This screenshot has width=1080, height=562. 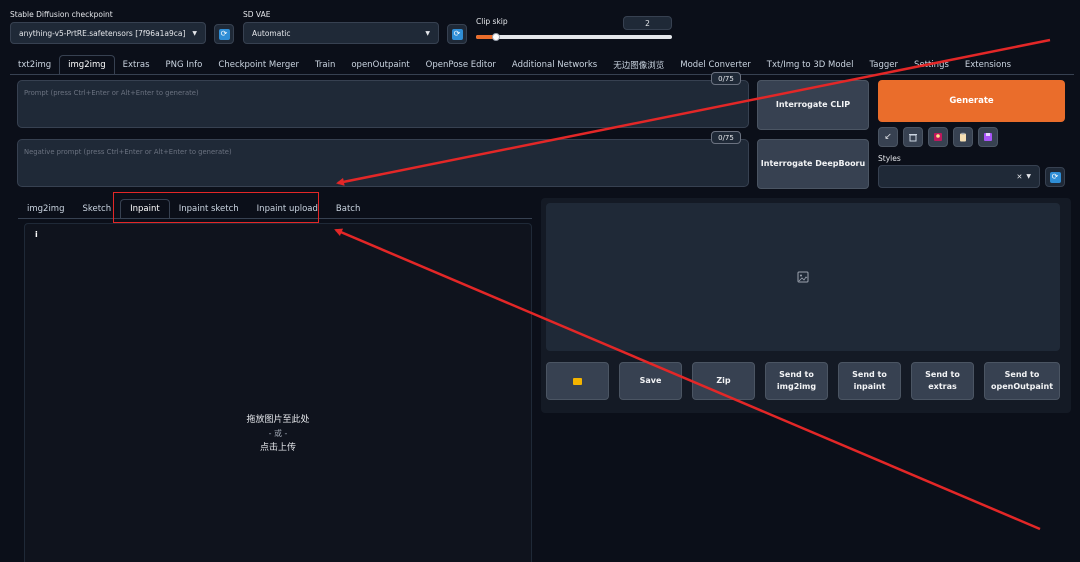 What do you see at coordinates (813, 105) in the screenshot?
I see `interrogate-clip-button: Interrogate CLIP` at bounding box center [813, 105].